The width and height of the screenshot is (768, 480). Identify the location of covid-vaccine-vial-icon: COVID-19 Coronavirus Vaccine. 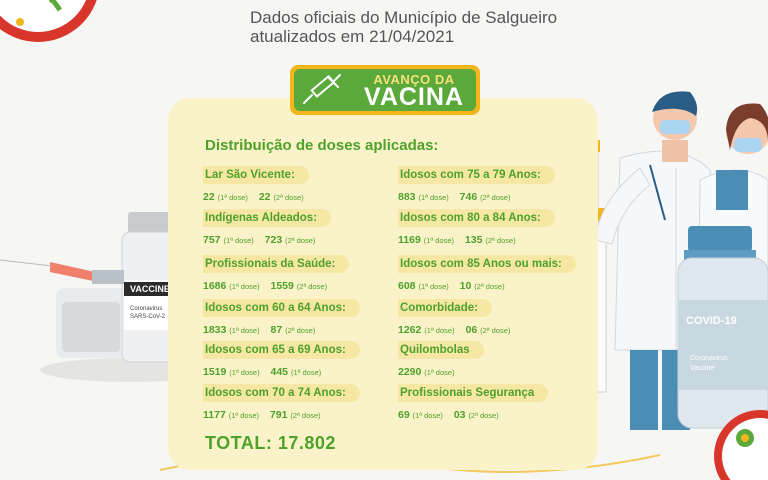
(722, 327).